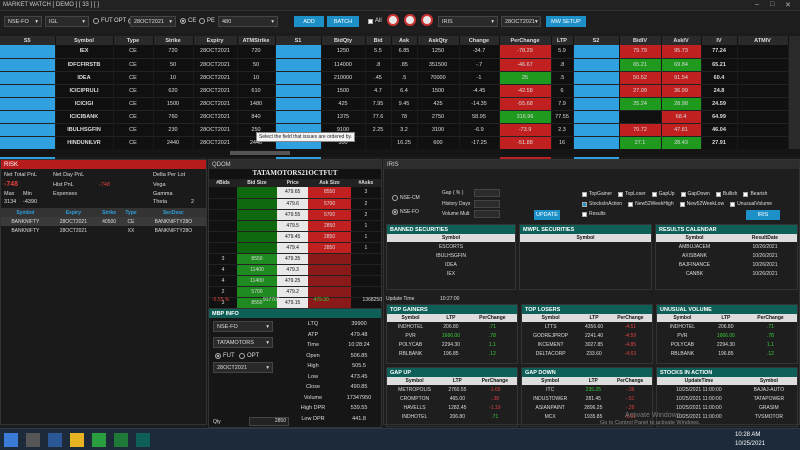 This screenshot has width=800, height=450. Describe the element at coordinates (410, 20) in the screenshot. I see `alert-logo-icon` at that location.